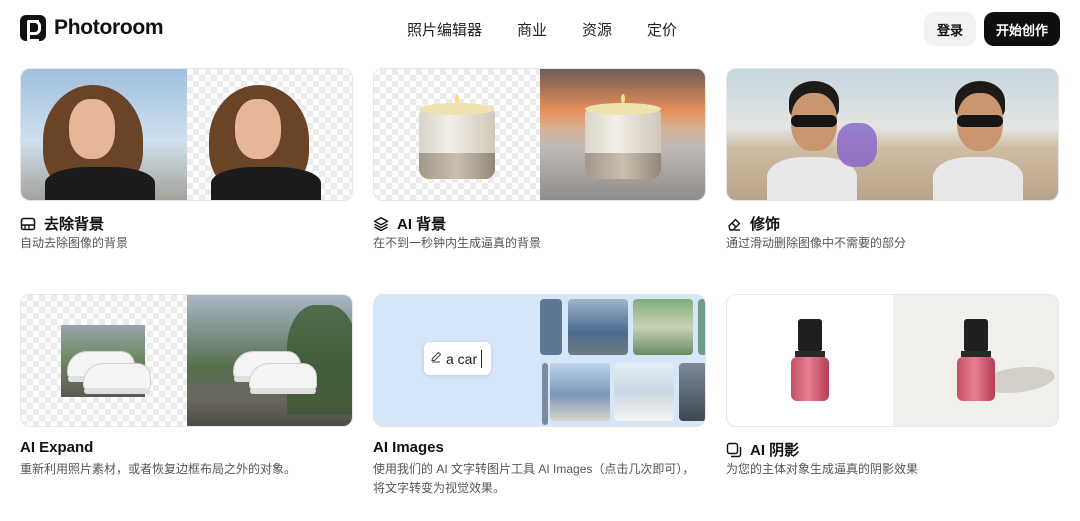  I want to click on layers-icon, so click(381, 224).